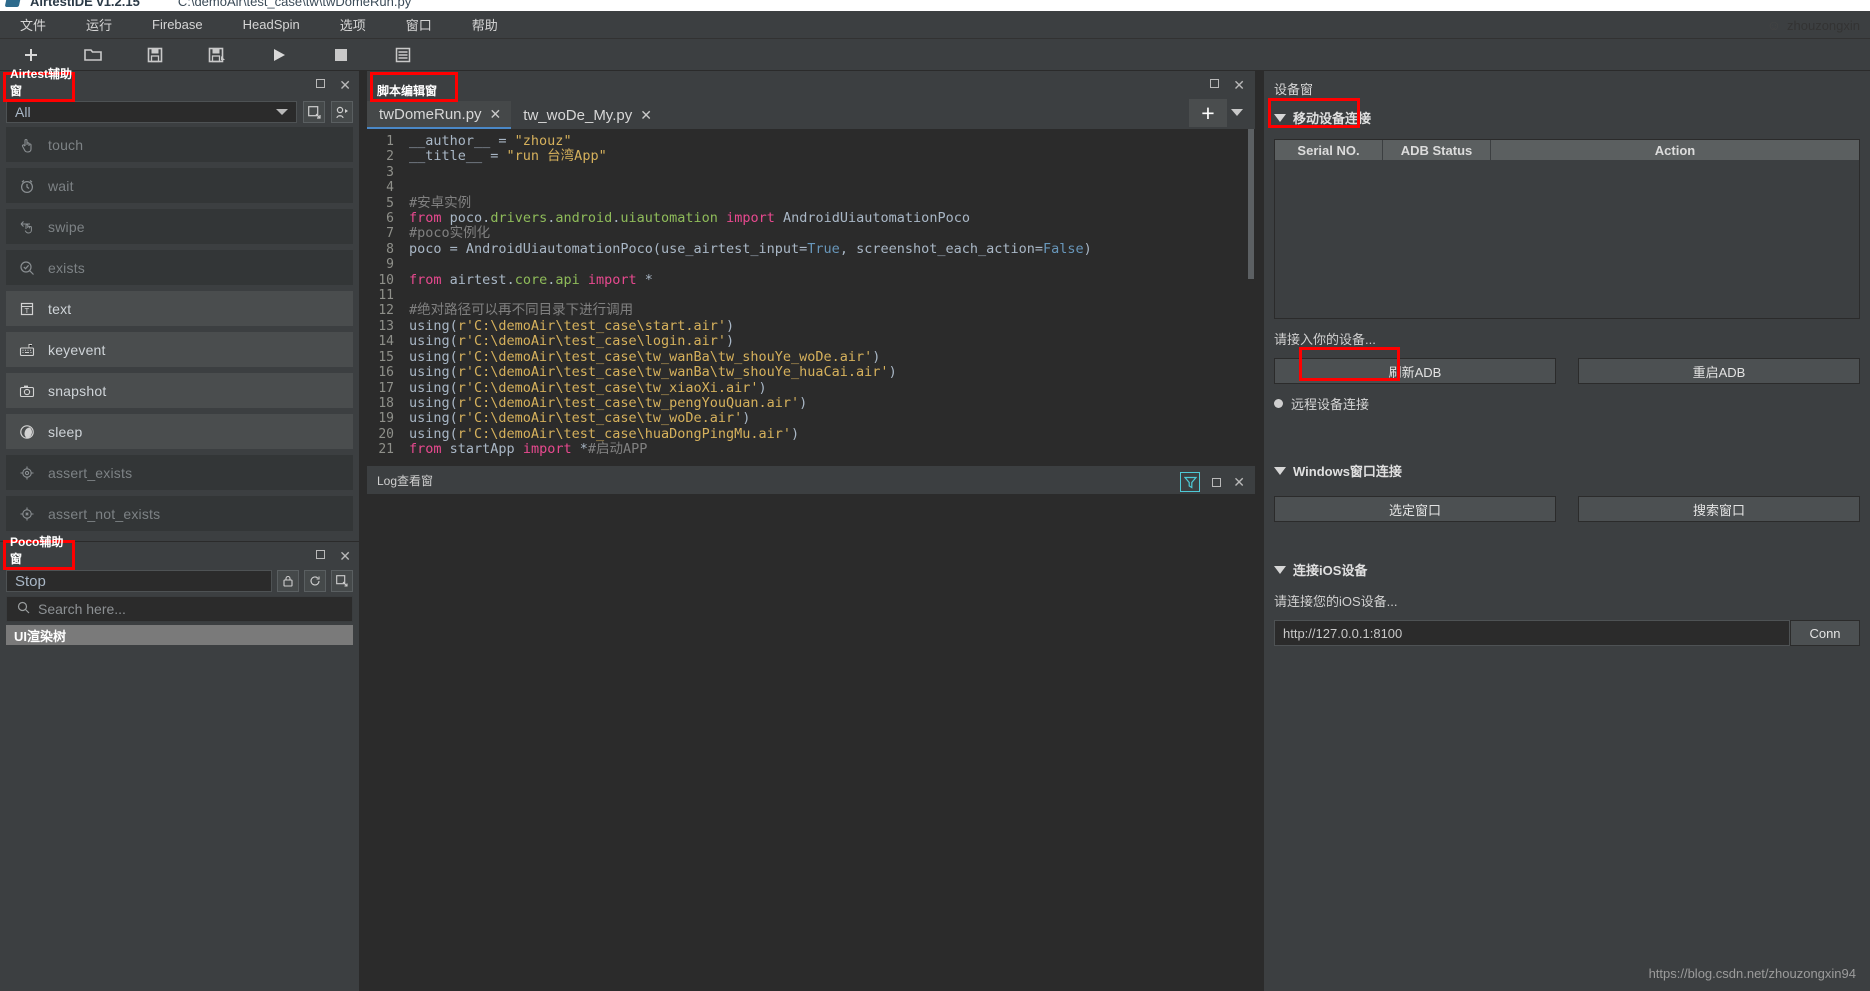 This screenshot has width=1870, height=991. I want to click on ios-connect-button: Conn, so click(1825, 633).